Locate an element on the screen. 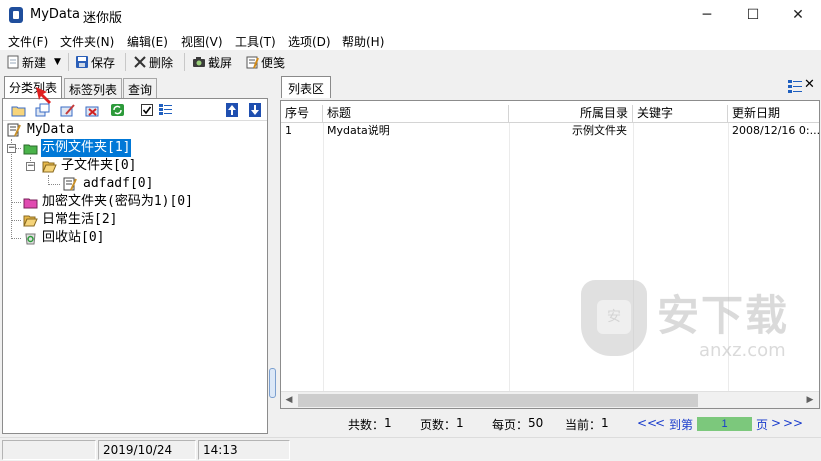 This screenshot has width=821, height=461. edit-folder-icon is located at coordinates (67, 110).